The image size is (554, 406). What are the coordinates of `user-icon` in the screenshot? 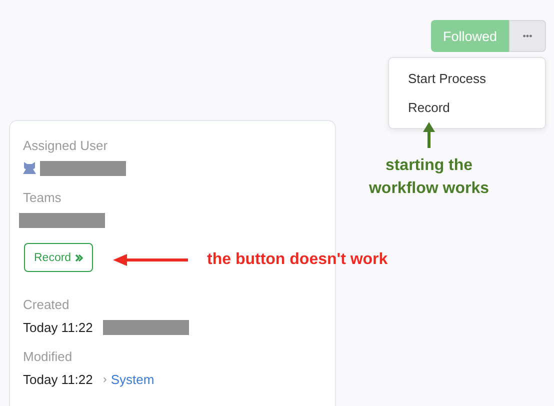 It's located at (29, 168).